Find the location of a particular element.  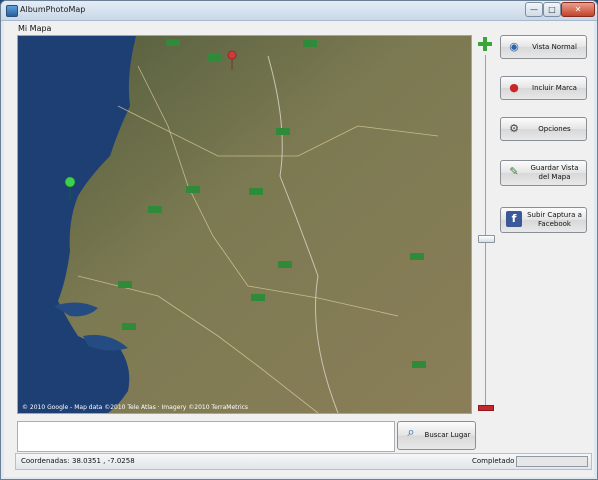

progress-bar is located at coordinates (552, 461).